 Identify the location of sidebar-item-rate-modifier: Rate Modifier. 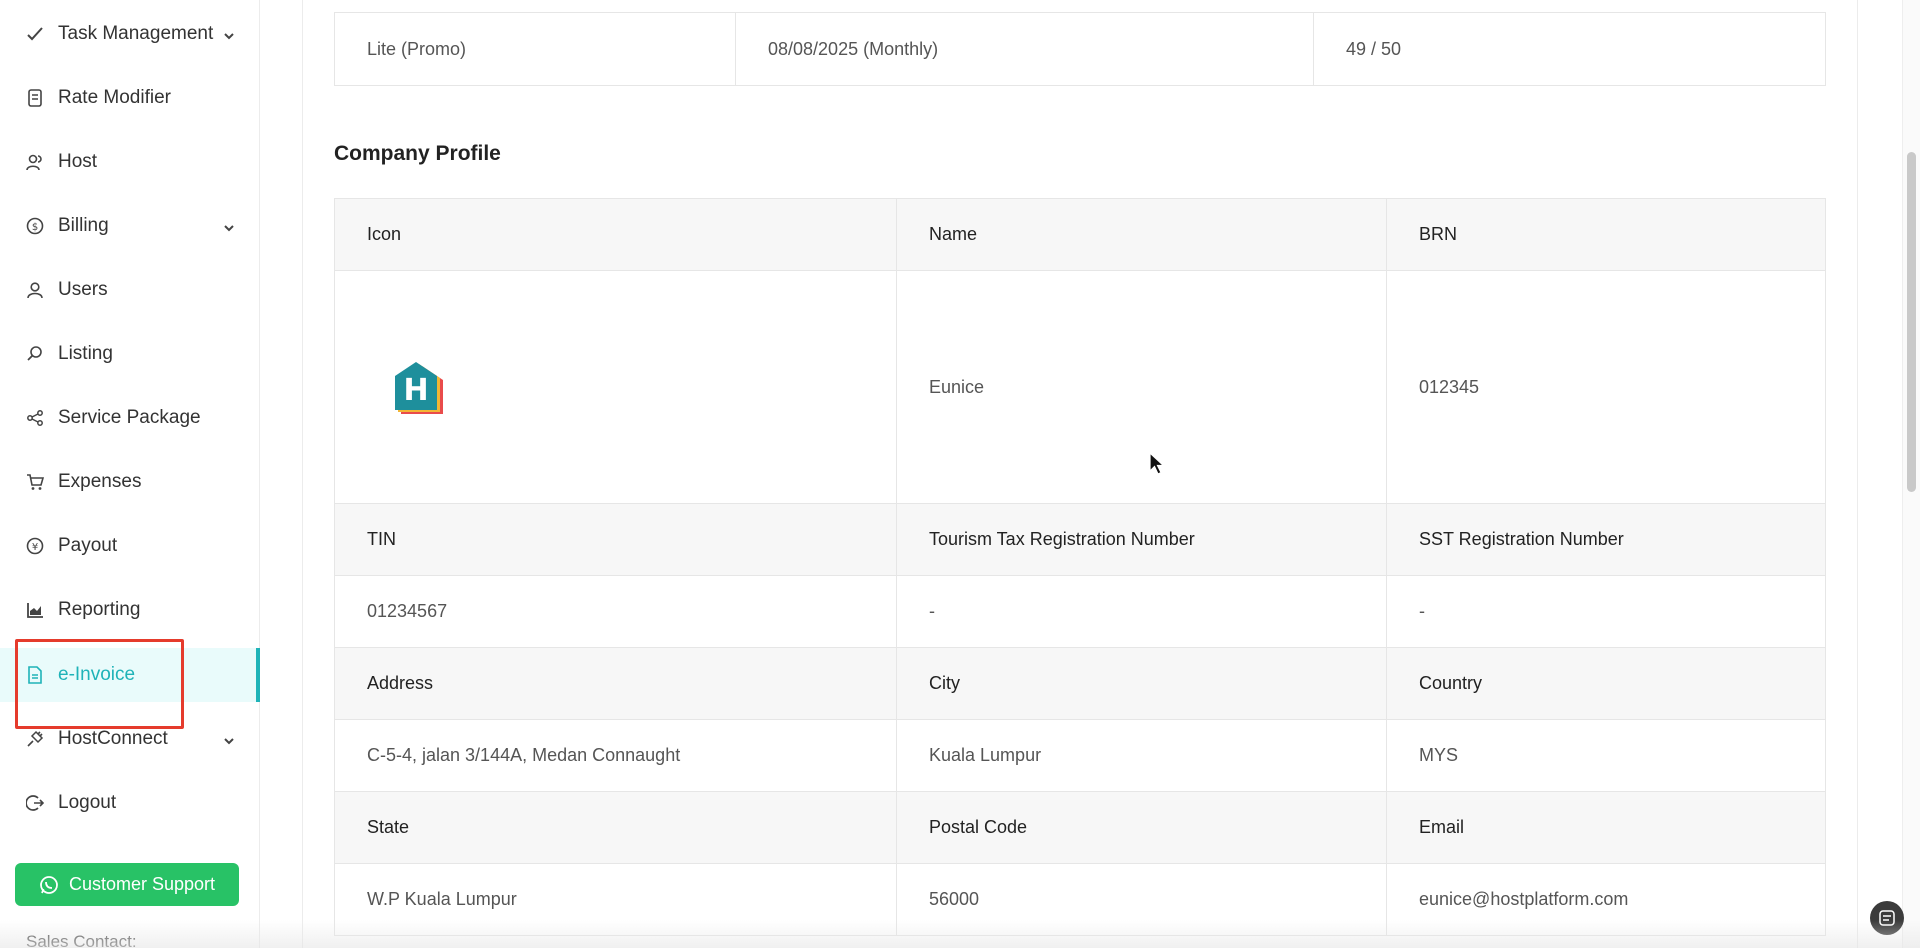
(130, 98).